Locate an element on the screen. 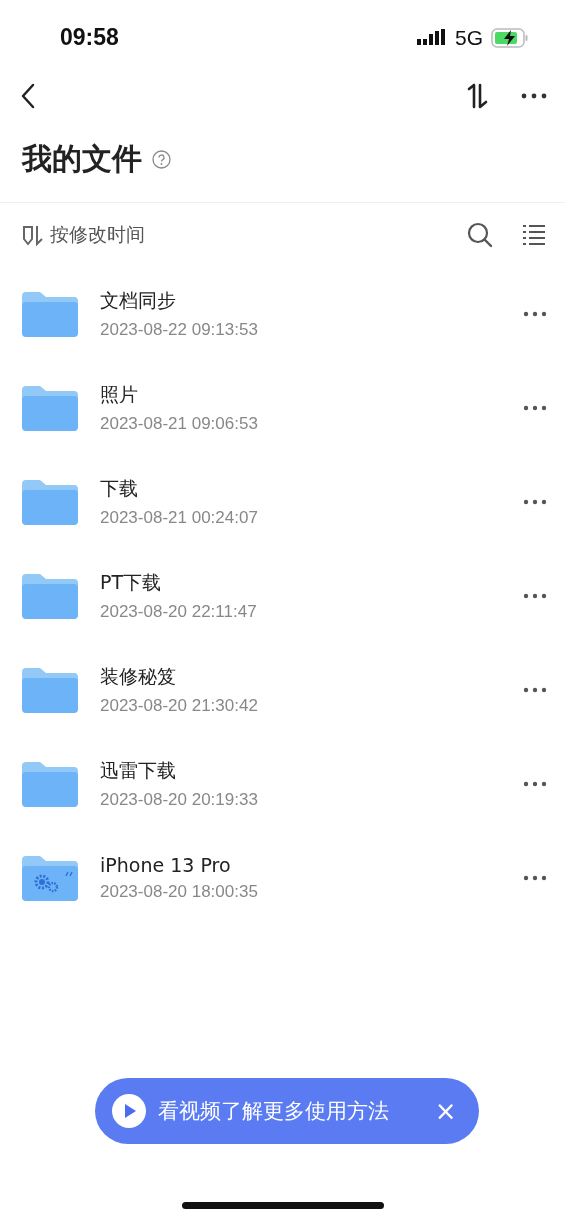 The width and height of the screenshot is (565, 1221). play-icon is located at coordinates (128, 1111).